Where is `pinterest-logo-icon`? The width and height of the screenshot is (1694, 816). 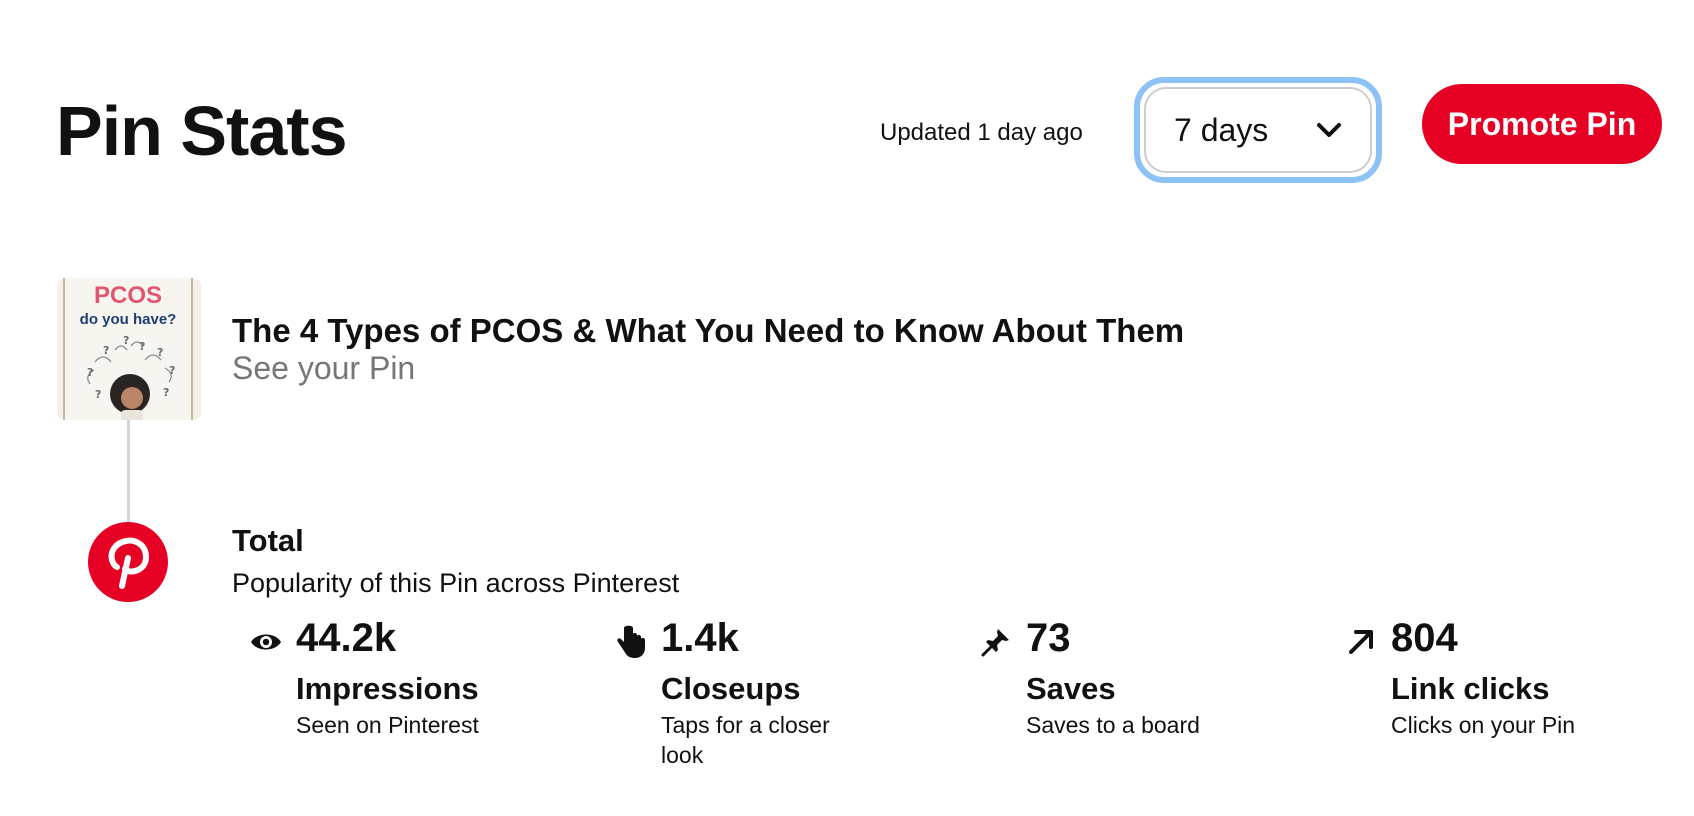
pinterest-logo-icon is located at coordinates (128, 562).